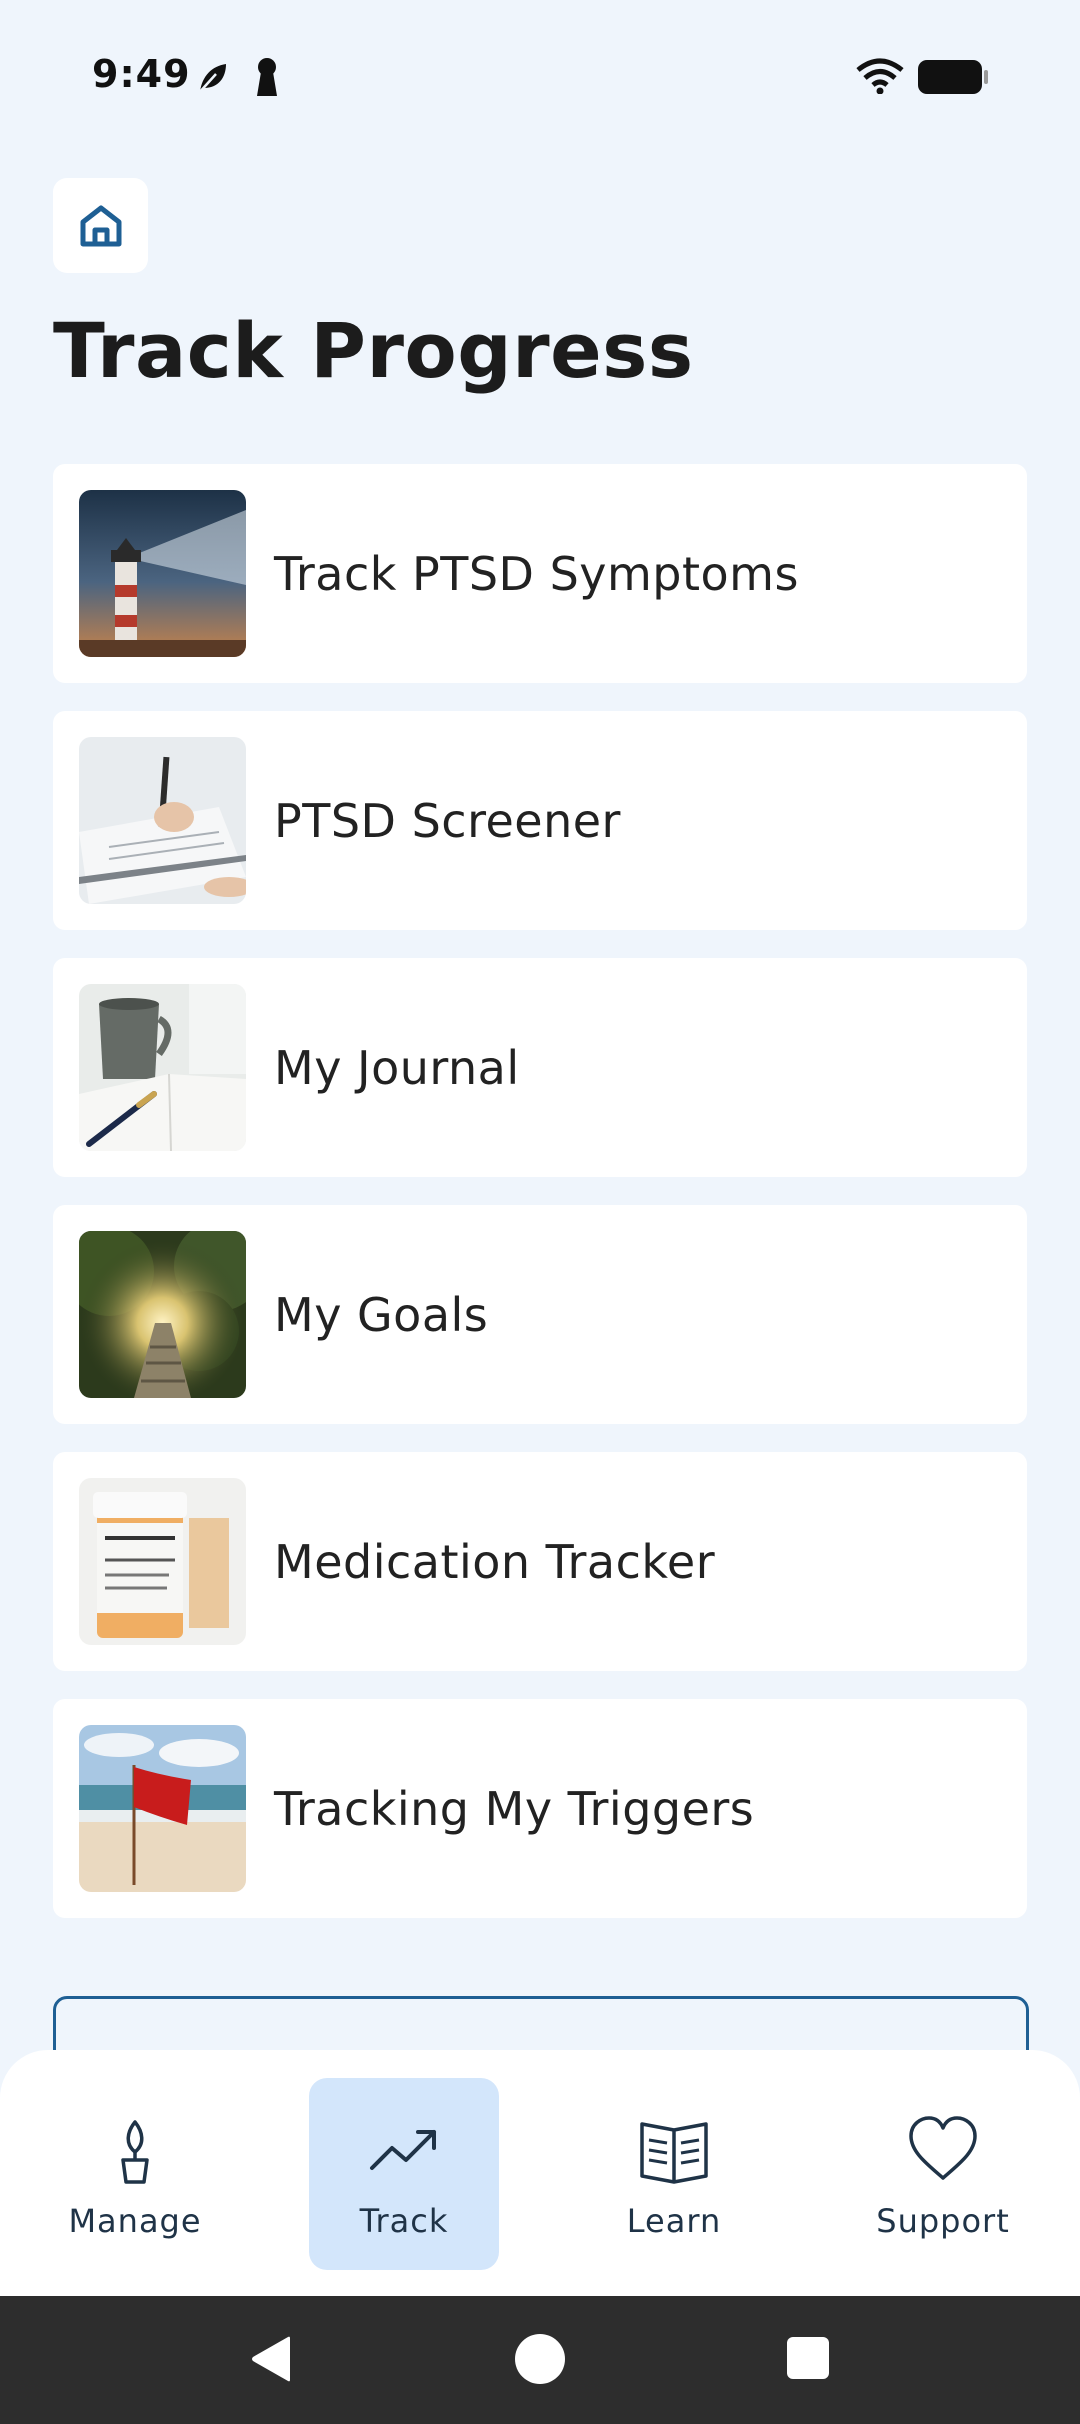 This screenshot has height=2424, width=1080. Describe the element at coordinates (953, 77) in the screenshot. I see `battery-icon` at that location.